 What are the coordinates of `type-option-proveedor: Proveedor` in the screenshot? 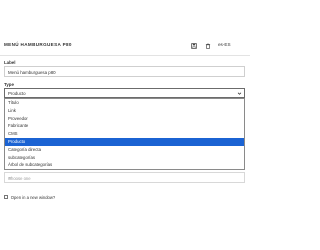 It's located at (124, 119).